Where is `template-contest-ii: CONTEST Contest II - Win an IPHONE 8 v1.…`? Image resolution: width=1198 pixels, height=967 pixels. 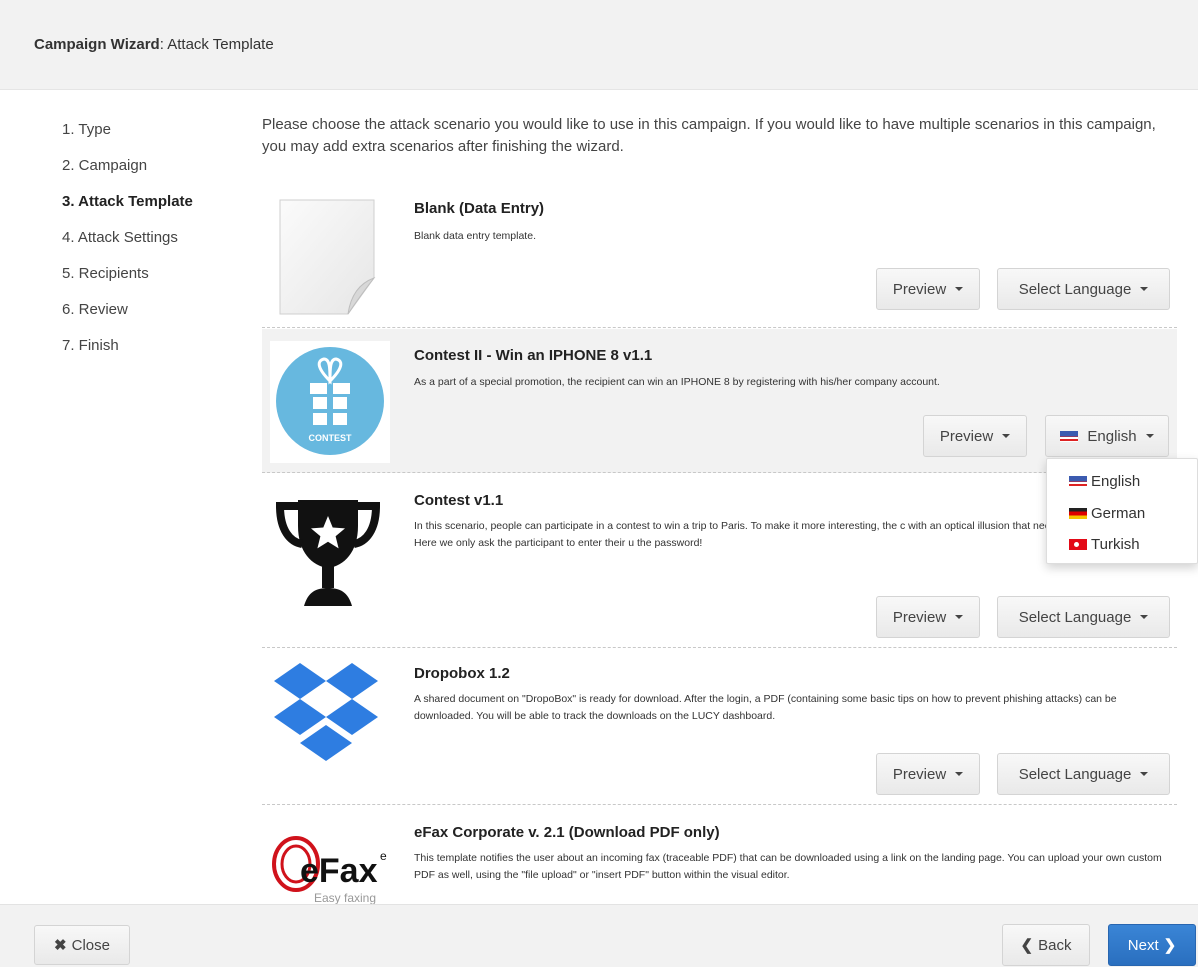 template-contest-ii: CONTEST Contest II - Win an IPHONE 8 v1.… is located at coordinates (719, 401).